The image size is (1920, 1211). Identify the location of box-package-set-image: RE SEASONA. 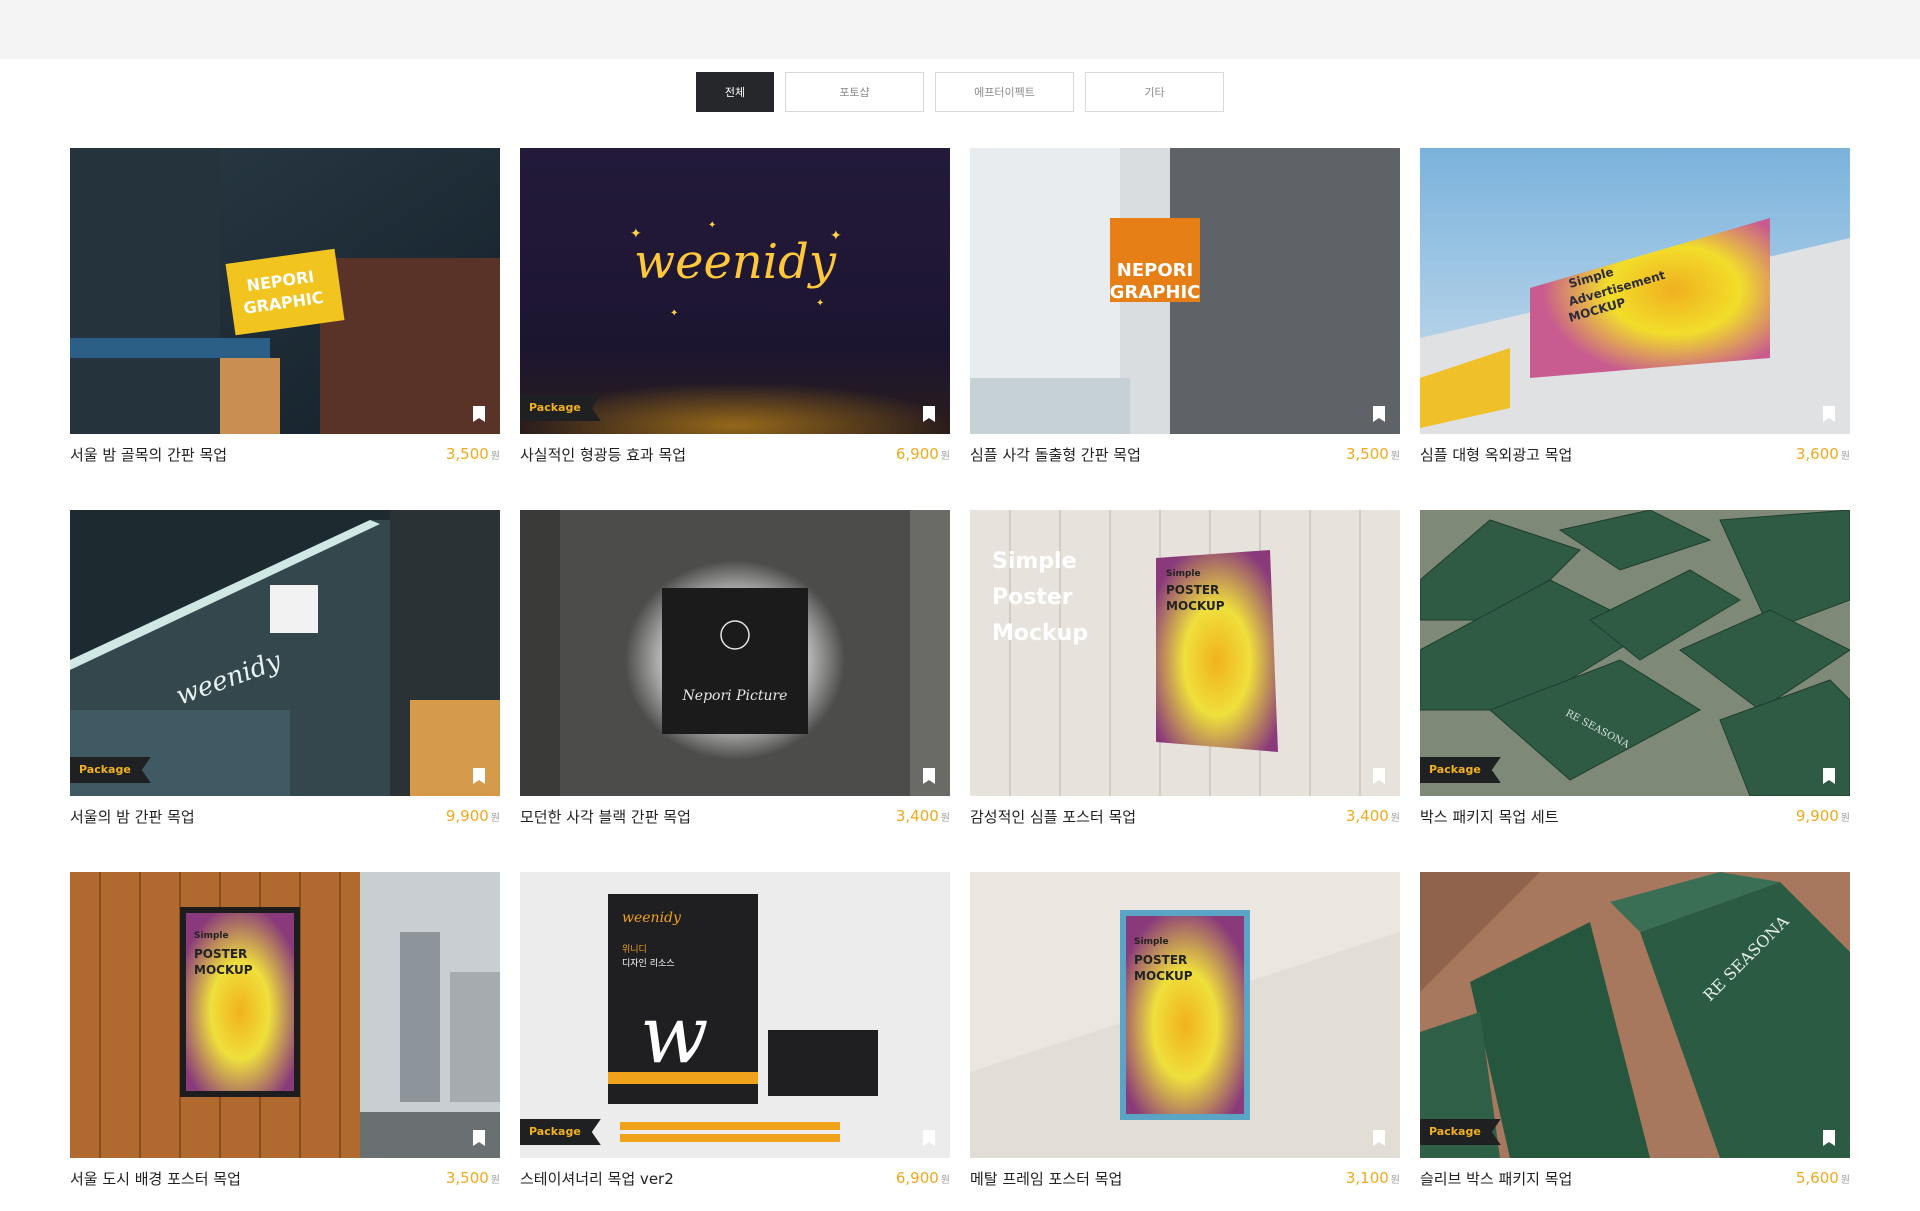
(1635, 653).